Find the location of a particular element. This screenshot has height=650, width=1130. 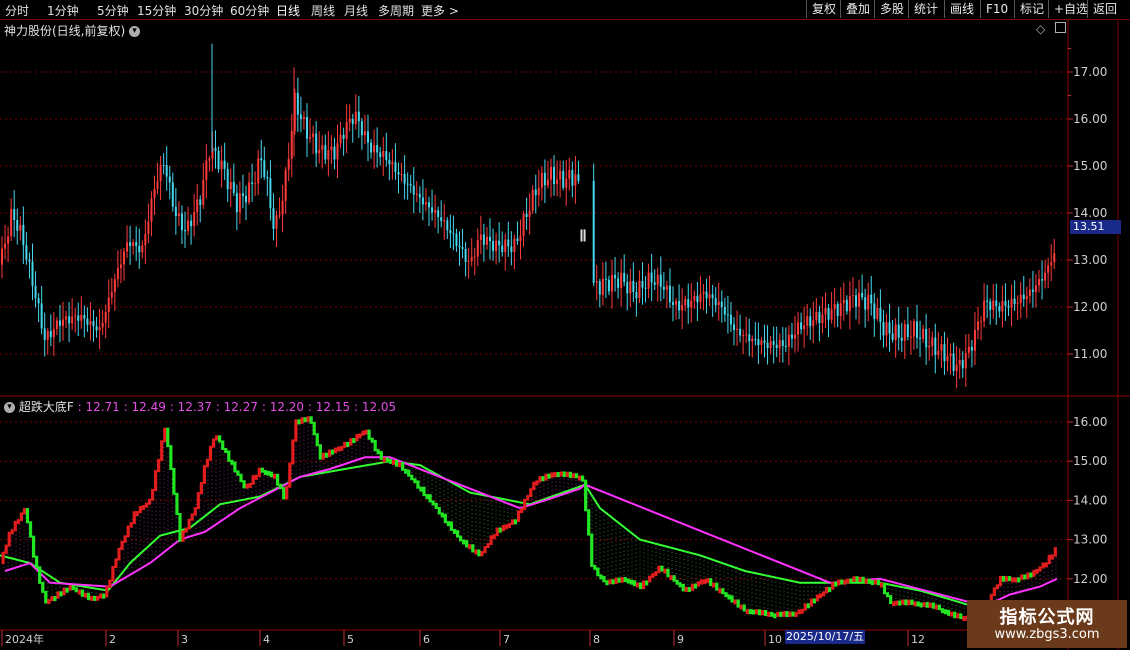

main-y-tick-label: 15.00 is located at coordinates (1090, 166).